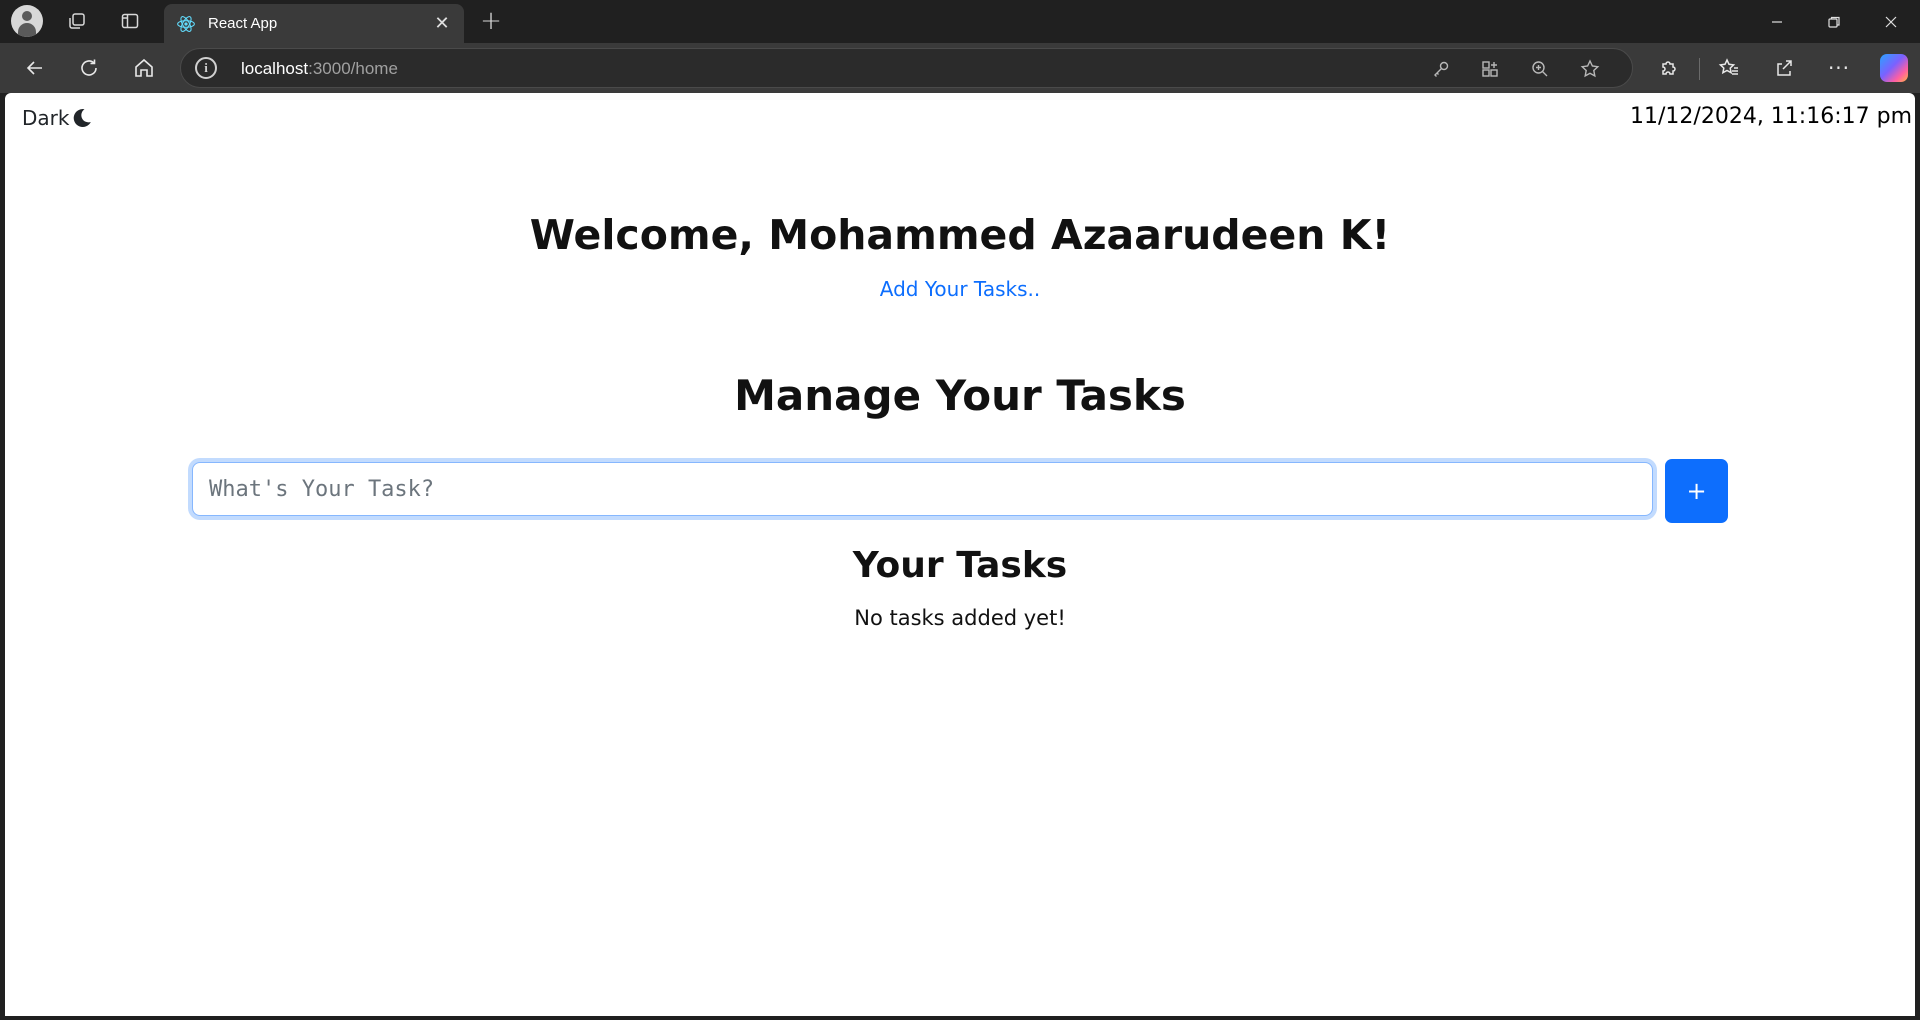 Image resolution: width=1920 pixels, height=1020 pixels. Describe the element at coordinates (206, 68) in the screenshot. I see `site-info-icon: i` at that location.